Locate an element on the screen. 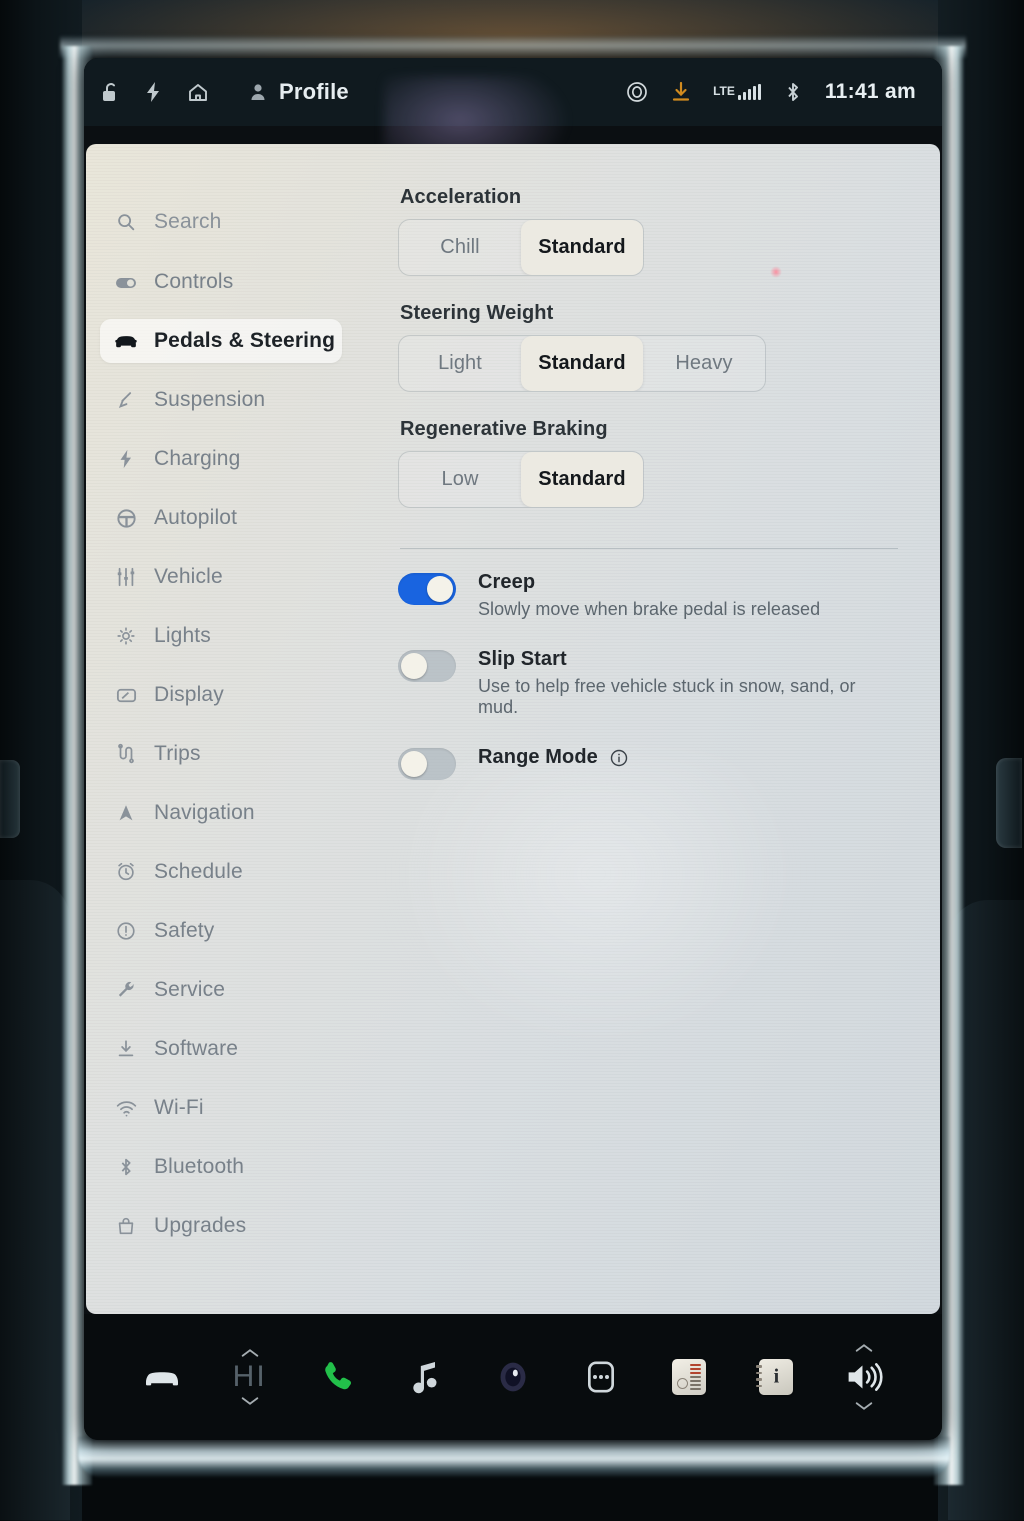 The width and height of the screenshot is (1024, 1521). dashcam-circle-icon is located at coordinates (637, 92).